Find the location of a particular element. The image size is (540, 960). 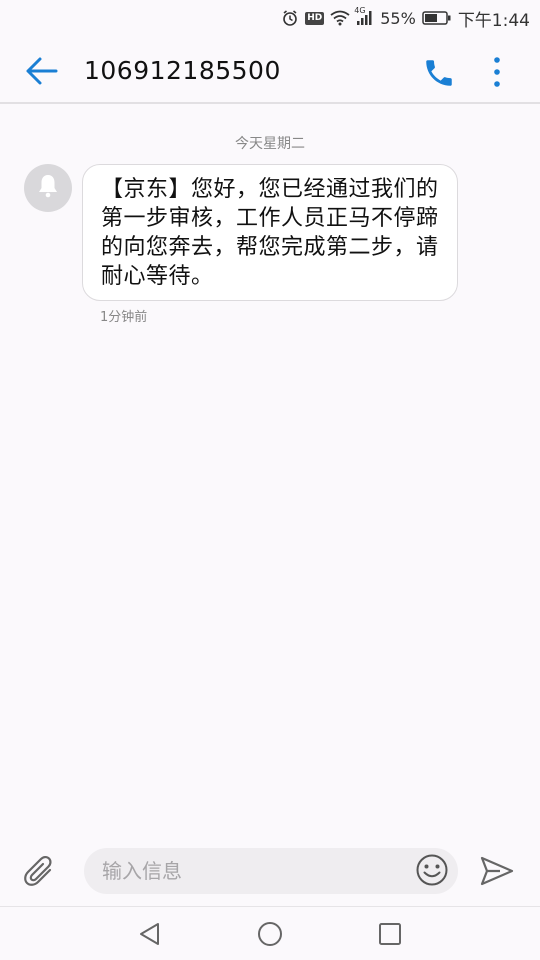

hd-badge: HD is located at coordinates (315, 18).